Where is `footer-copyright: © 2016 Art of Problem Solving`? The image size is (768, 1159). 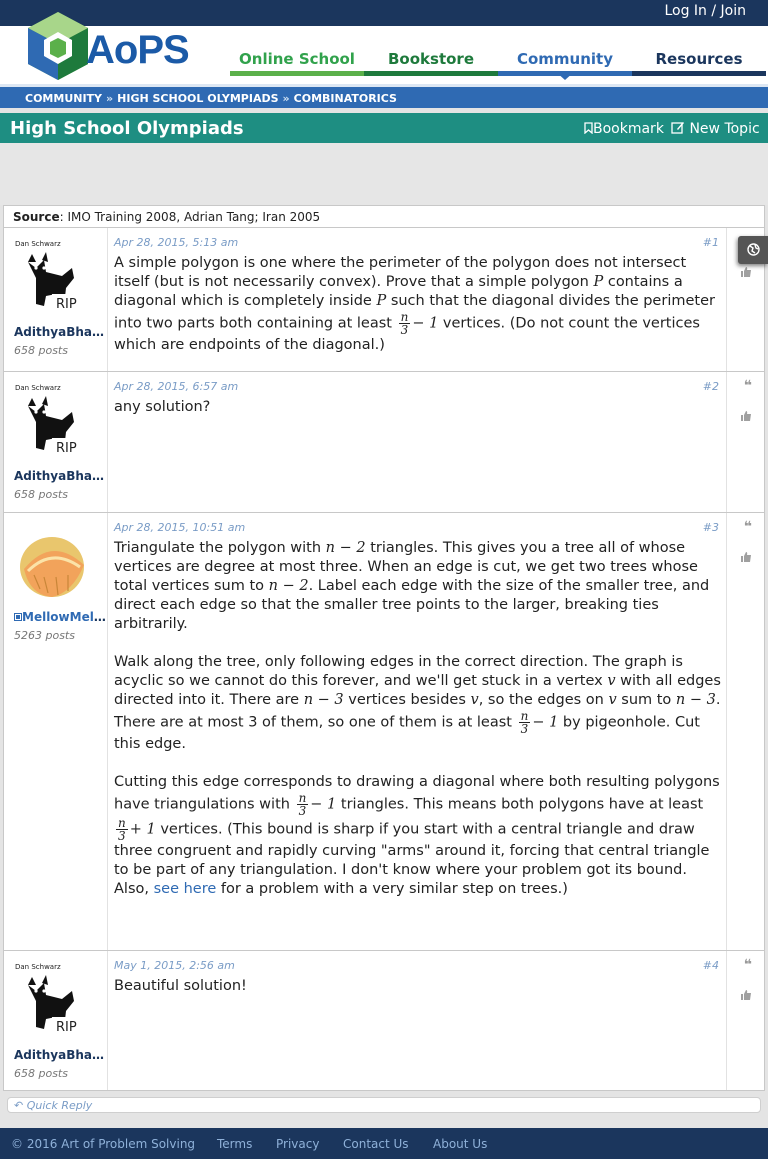 footer-copyright: © 2016 Art of Problem Solving is located at coordinates (103, 1144).